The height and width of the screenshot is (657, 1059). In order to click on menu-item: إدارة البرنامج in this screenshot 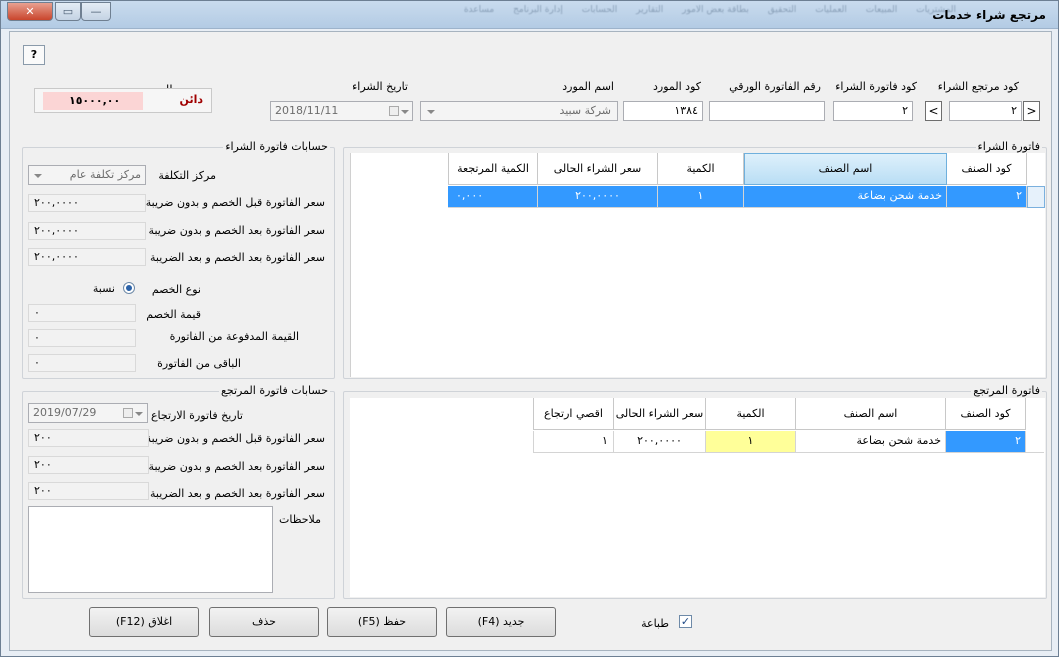, I will do `click(538, 10)`.